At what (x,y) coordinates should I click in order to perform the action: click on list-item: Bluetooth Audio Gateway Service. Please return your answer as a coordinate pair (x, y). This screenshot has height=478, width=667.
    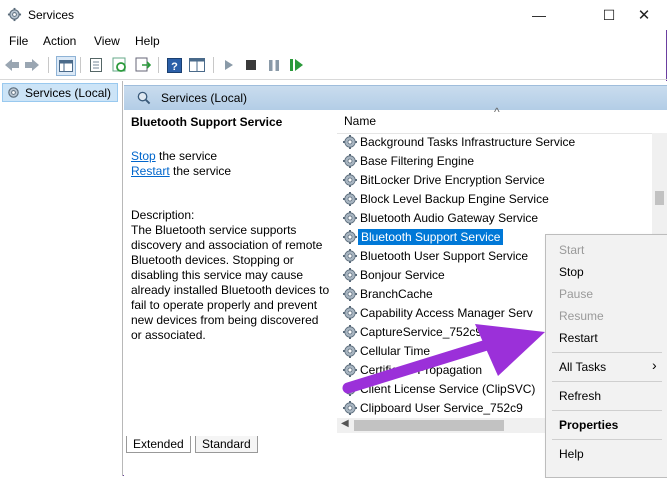
    Looking at the image, I should click on (503, 218).